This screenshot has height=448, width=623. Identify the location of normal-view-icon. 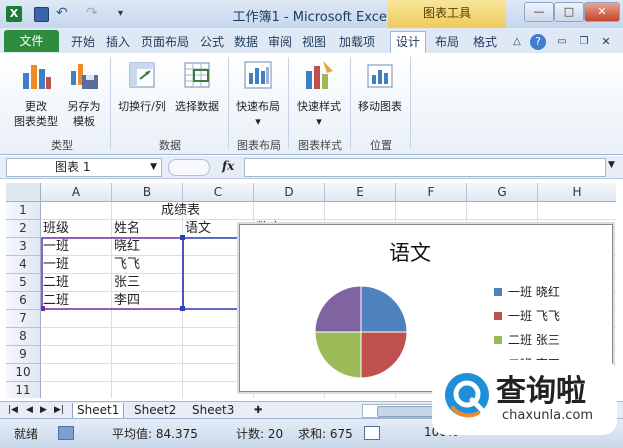
(372, 433).